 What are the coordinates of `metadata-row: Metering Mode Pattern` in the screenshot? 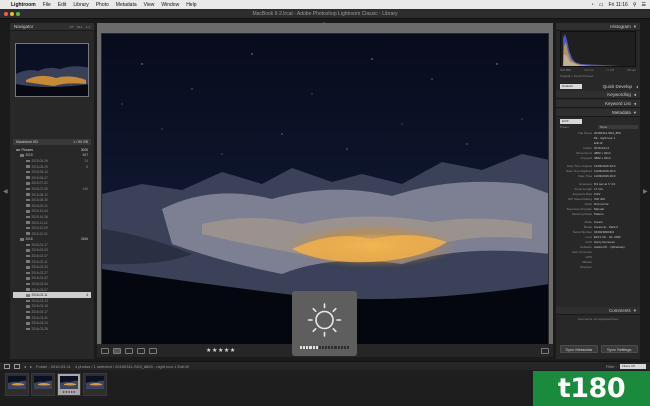 It's located at (598, 214).